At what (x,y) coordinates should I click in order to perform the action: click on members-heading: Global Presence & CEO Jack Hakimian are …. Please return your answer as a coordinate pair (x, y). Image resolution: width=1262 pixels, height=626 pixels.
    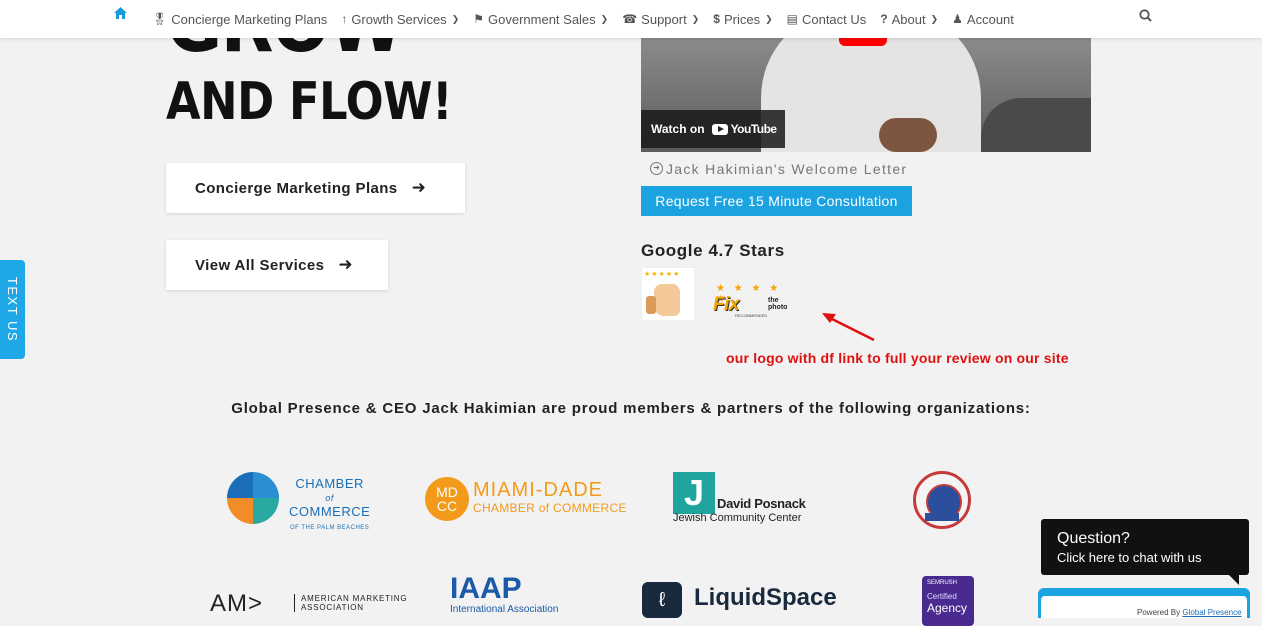
    Looking at the image, I should click on (631, 408).